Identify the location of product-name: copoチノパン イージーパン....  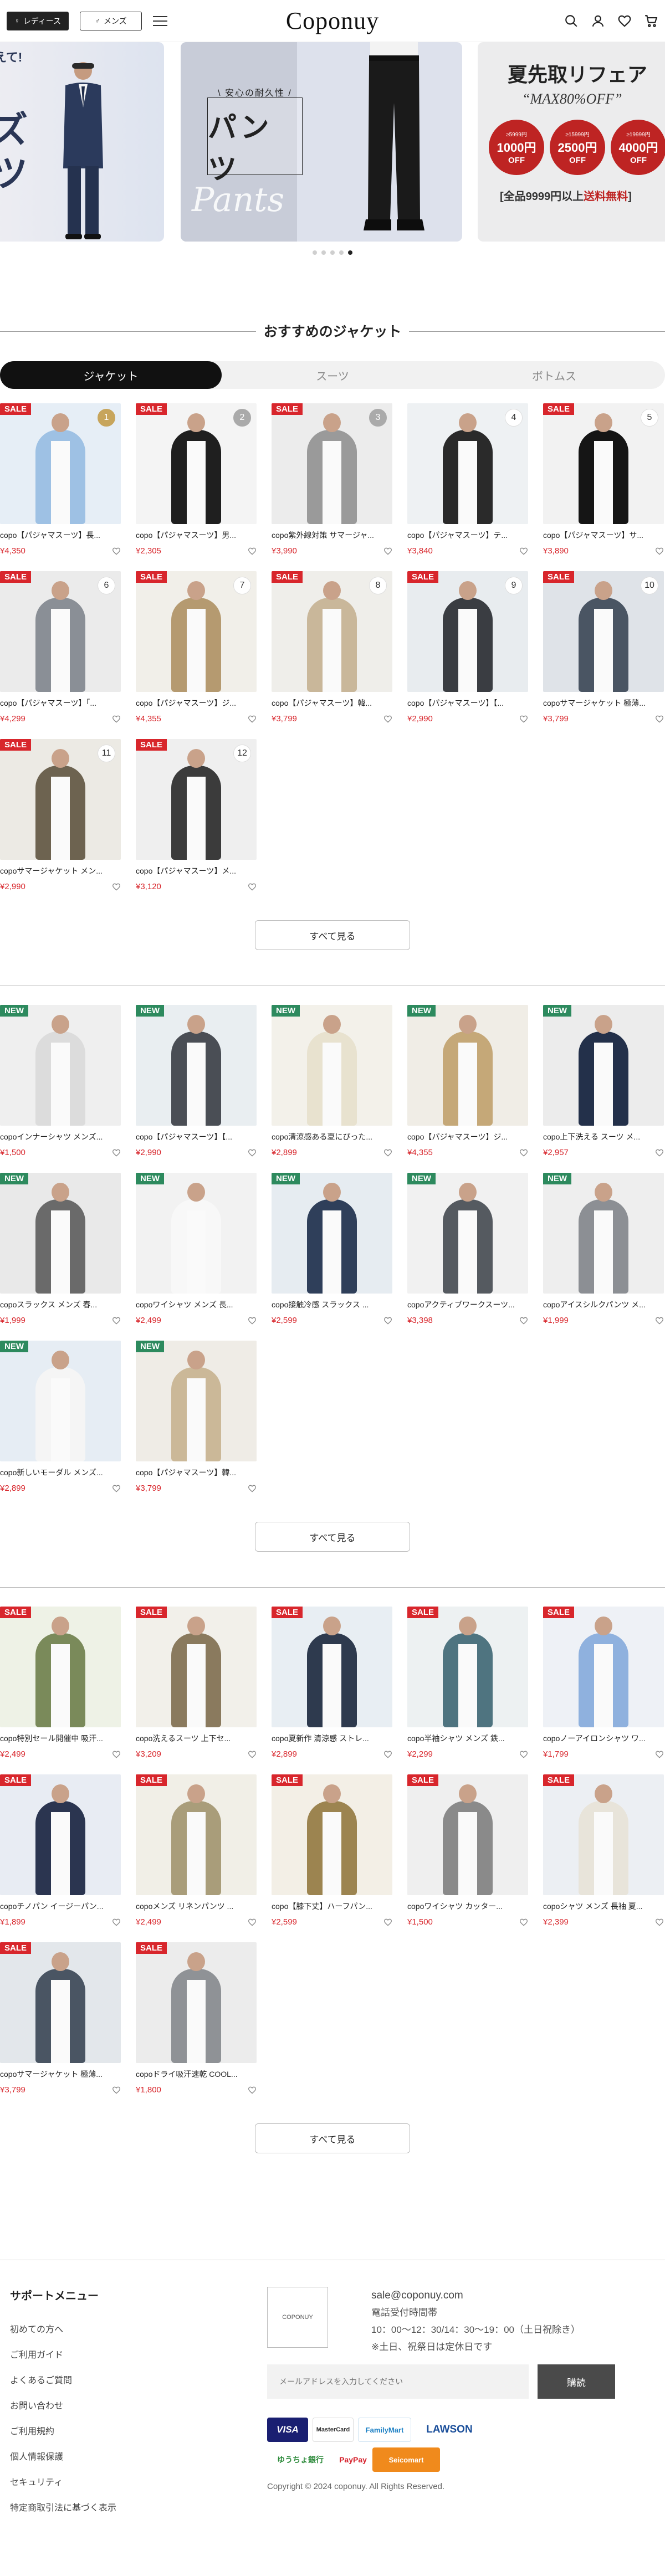
(60, 1906).